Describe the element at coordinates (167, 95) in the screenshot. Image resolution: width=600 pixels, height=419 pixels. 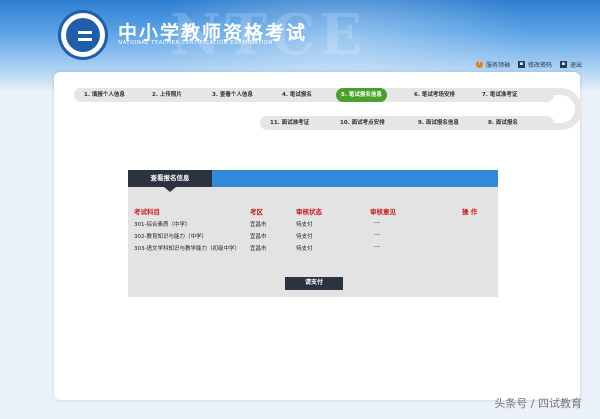
I see `step-upload-photo: 2. 上传照片` at that location.